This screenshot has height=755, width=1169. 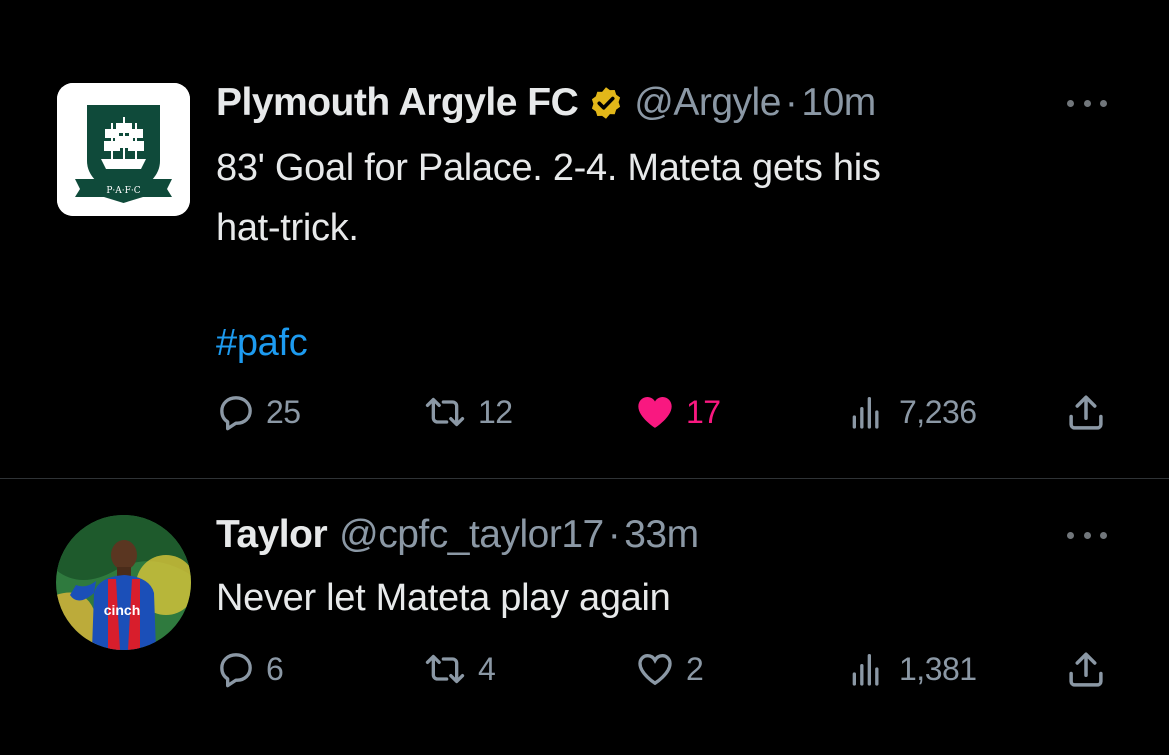 What do you see at coordinates (283, 411) in the screenshot?
I see `reply-count: 25` at bounding box center [283, 411].